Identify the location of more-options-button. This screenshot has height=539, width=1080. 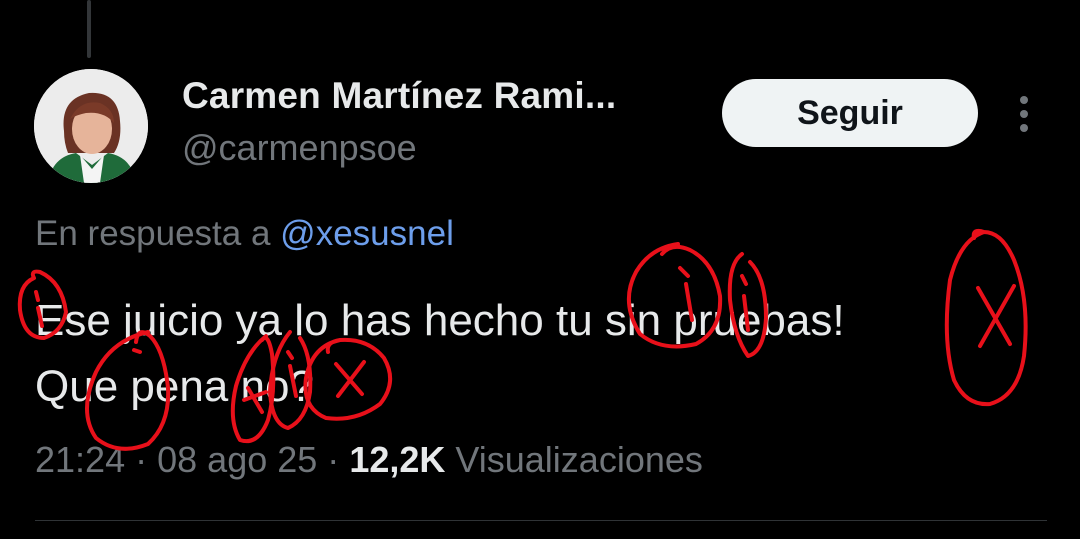
(1024, 114).